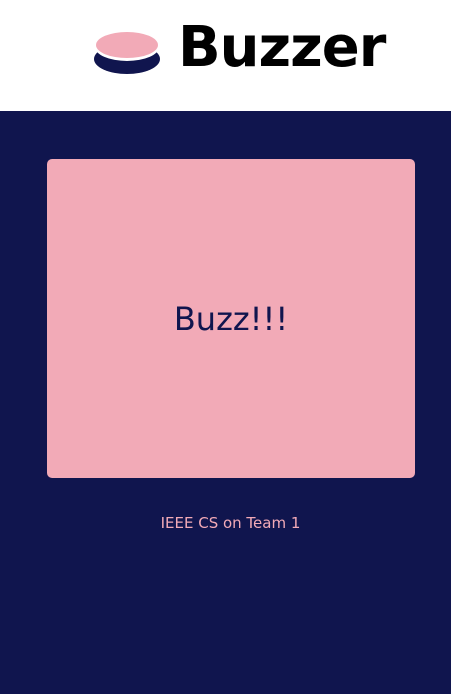 The image size is (451, 694). What do you see at coordinates (127, 53) in the screenshot?
I see `buzzer-icon` at bounding box center [127, 53].